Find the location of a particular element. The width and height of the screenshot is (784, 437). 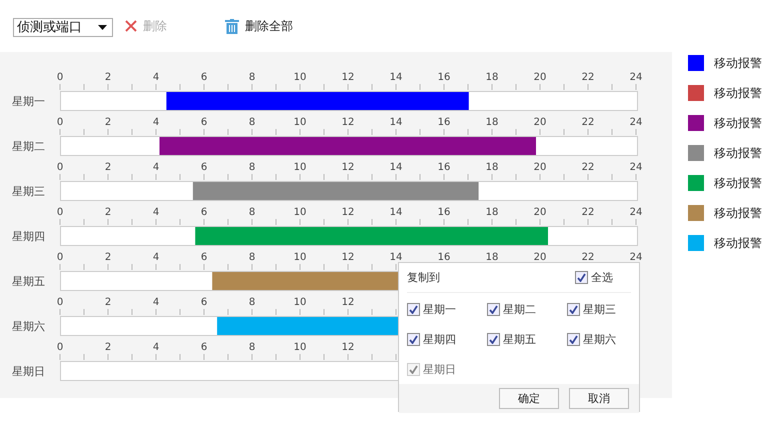

caret-icon is located at coordinates (102, 27).